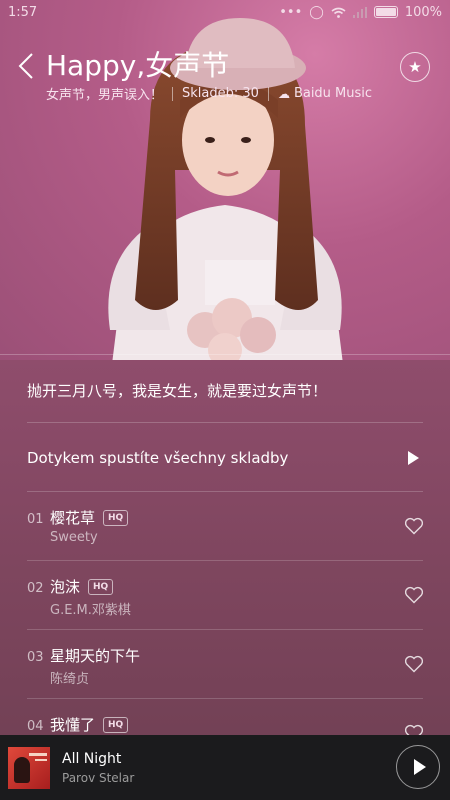  What do you see at coordinates (70, 679) in the screenshot?
I see `song-artist: 陈绮贞` at bounding box center [70, 679].